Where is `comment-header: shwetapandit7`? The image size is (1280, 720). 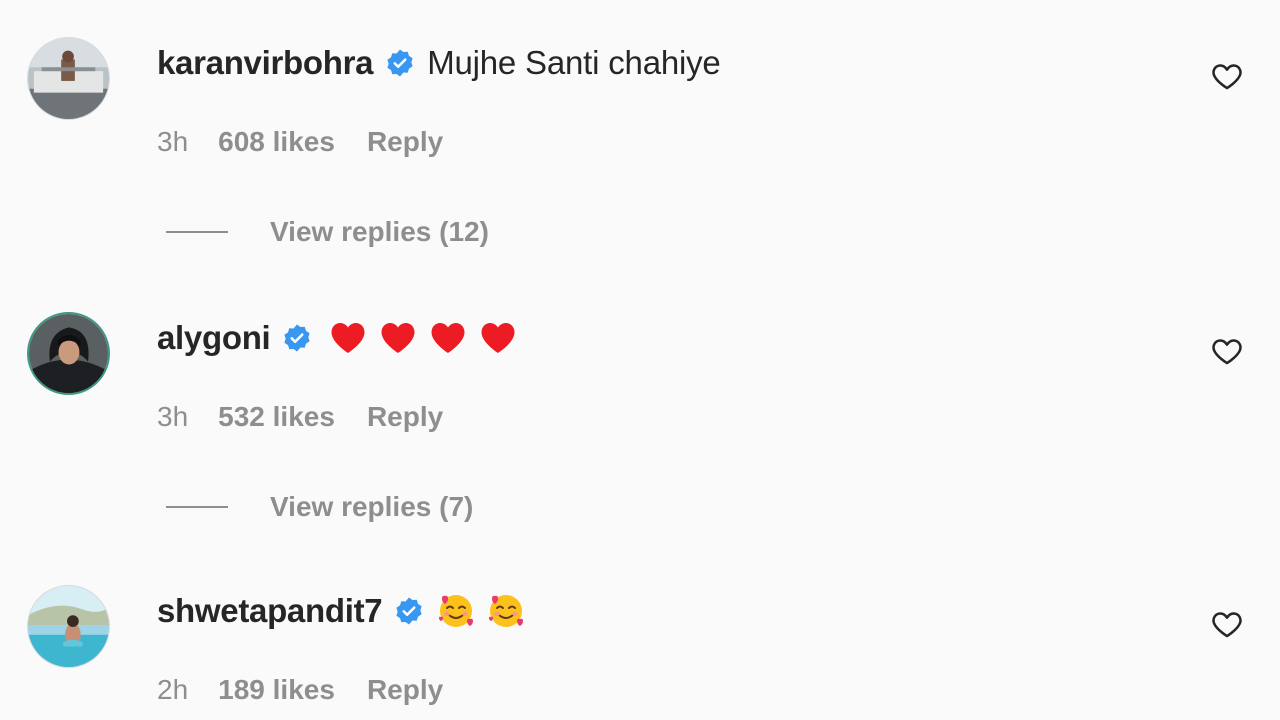 comment-header: shwetapandit7 is located at coordinates (341, 611).